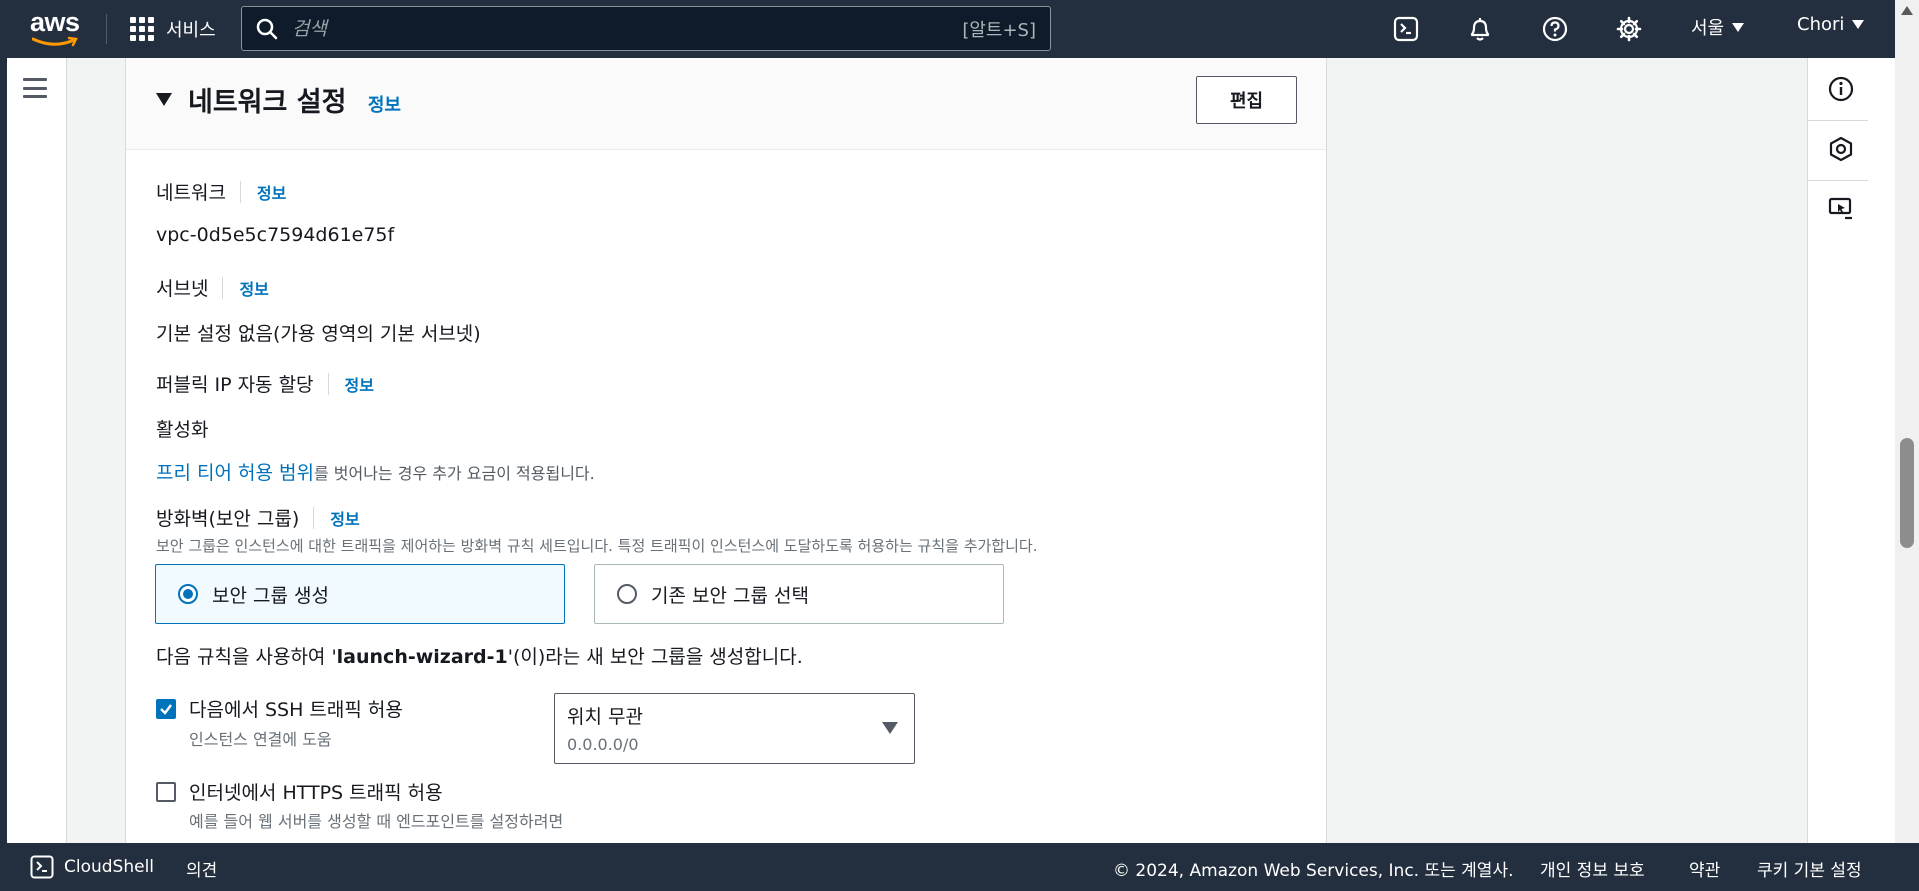 The width and height of the screenshot is (1919, 891). I want to click on dropdown-arrow-icon, so click(890, 728).